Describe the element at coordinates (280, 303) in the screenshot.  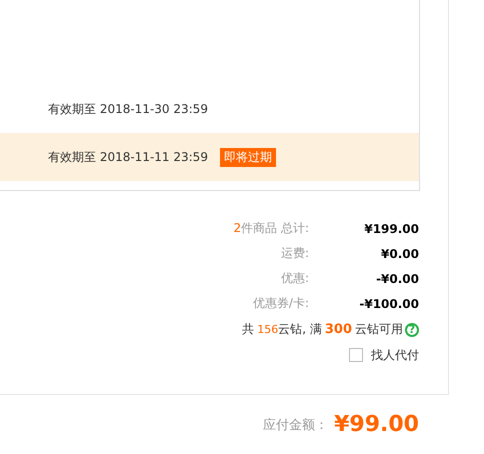
I see `summary-label: 优惠券/卡:` at that location.